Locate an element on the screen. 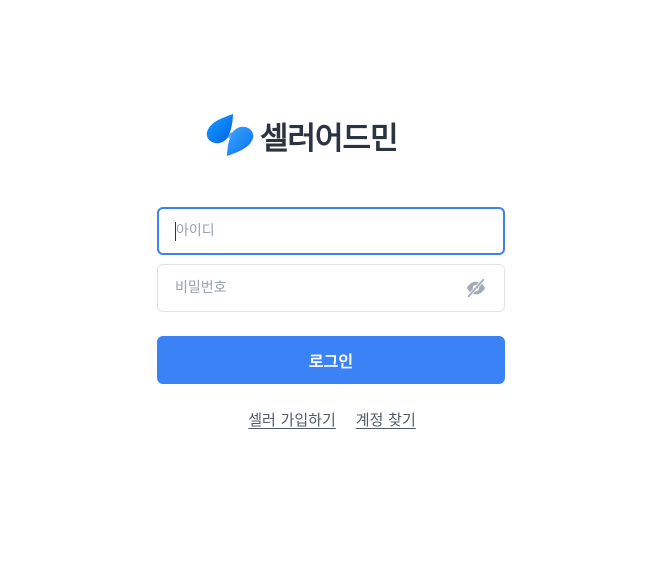 The image size is (667, 573). find-account-link: 계정 찾기 is located at coordinates (386, 419).